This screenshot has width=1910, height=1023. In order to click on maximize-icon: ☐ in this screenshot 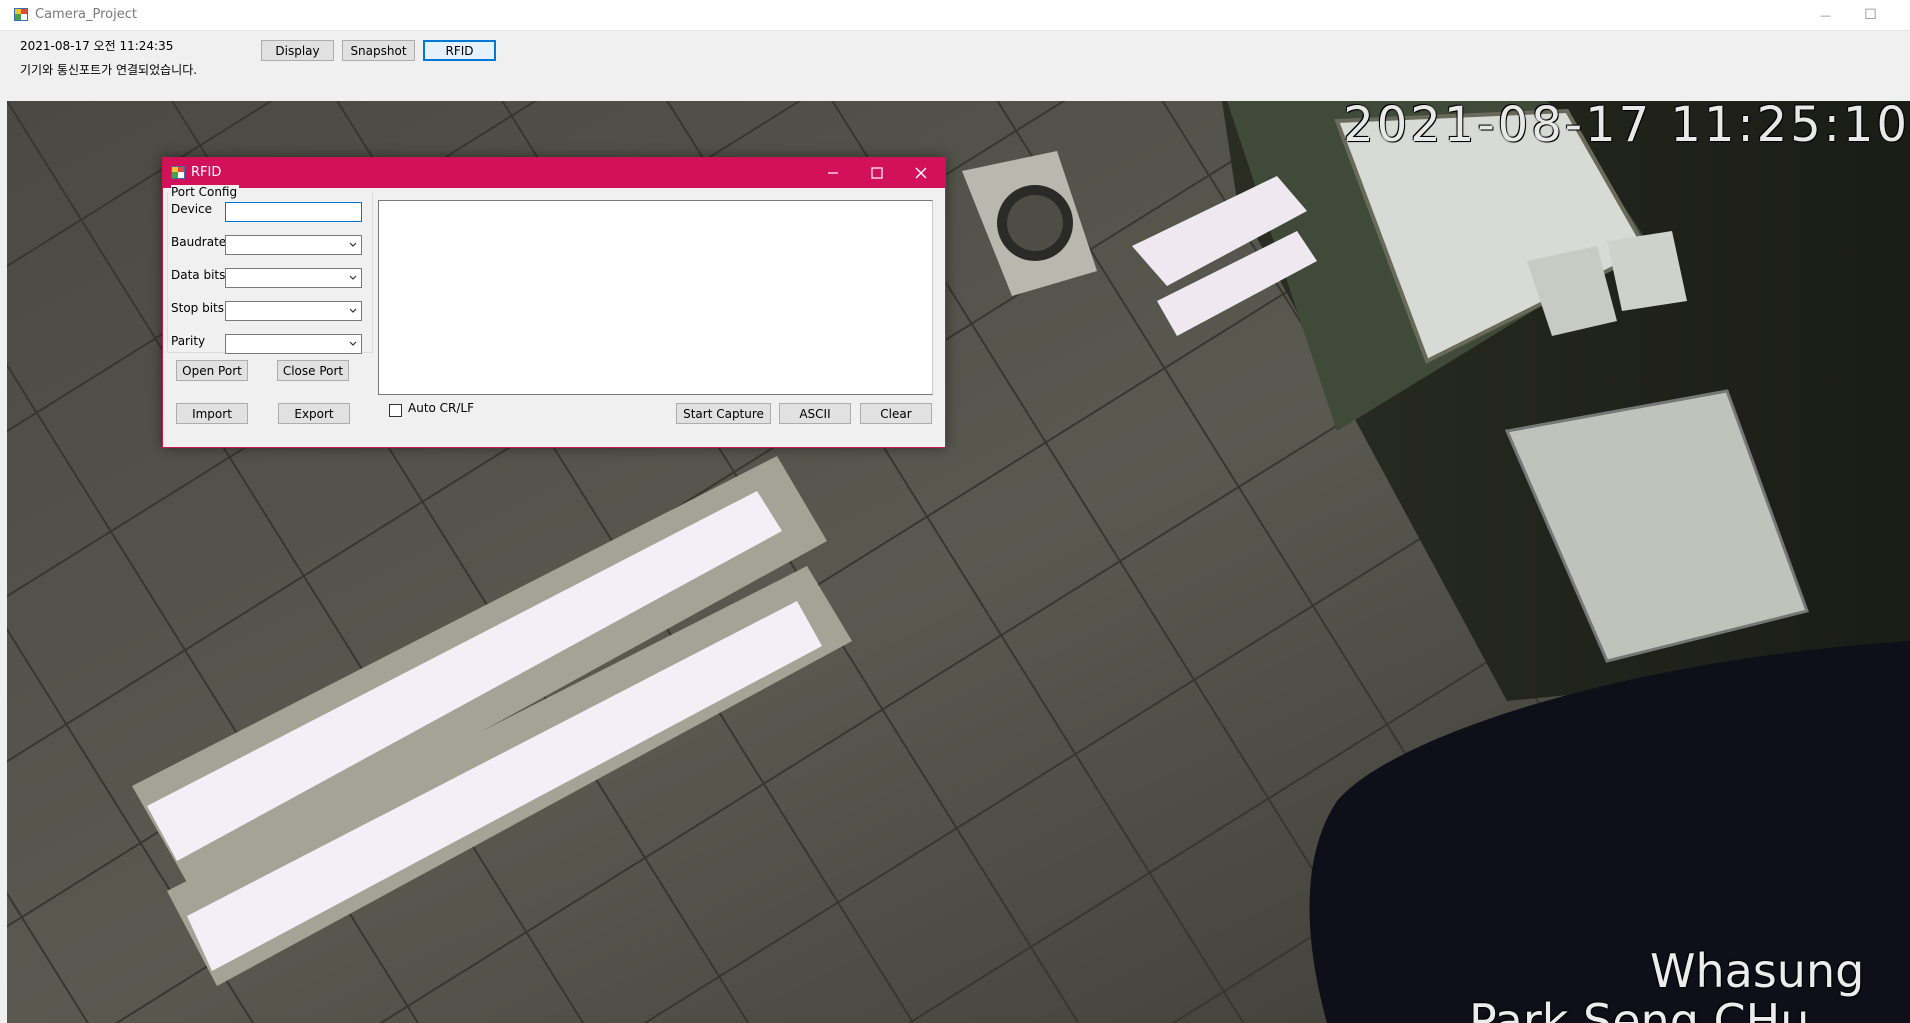, I will do `click(1870, 15)`.